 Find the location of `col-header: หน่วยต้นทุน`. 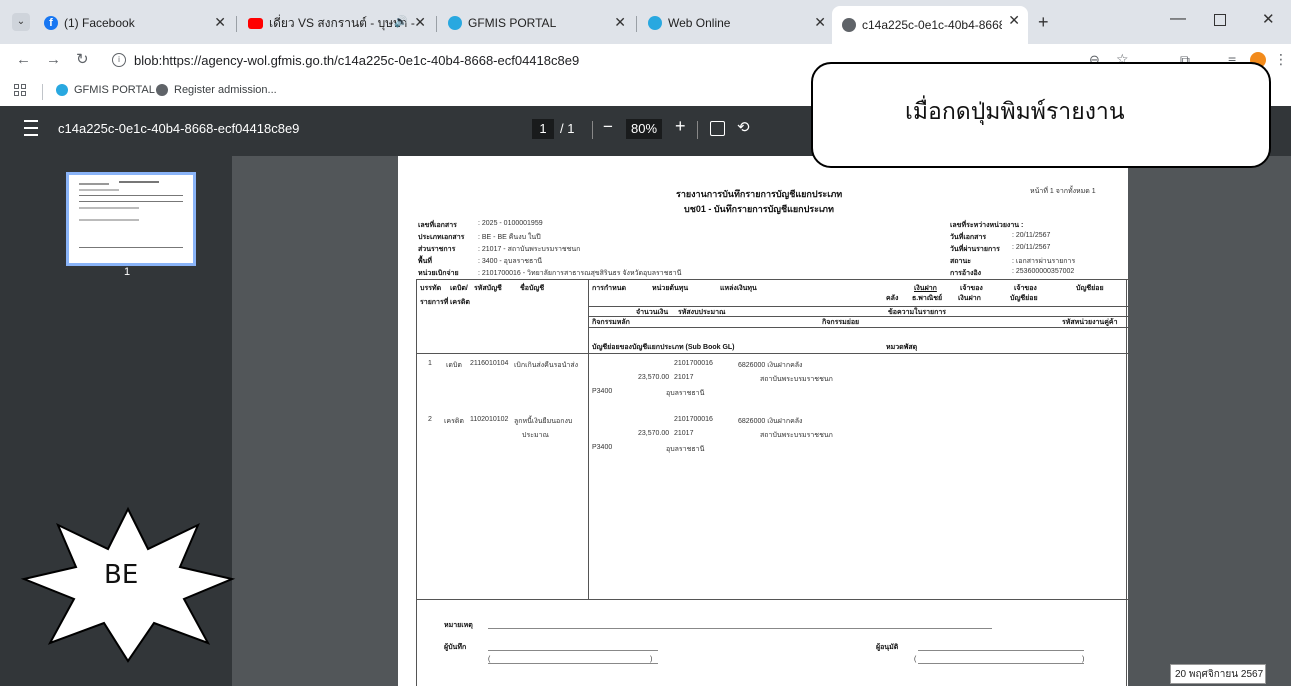

col-header: หน่วยต้นทุน is located at coordinates (670, 288).